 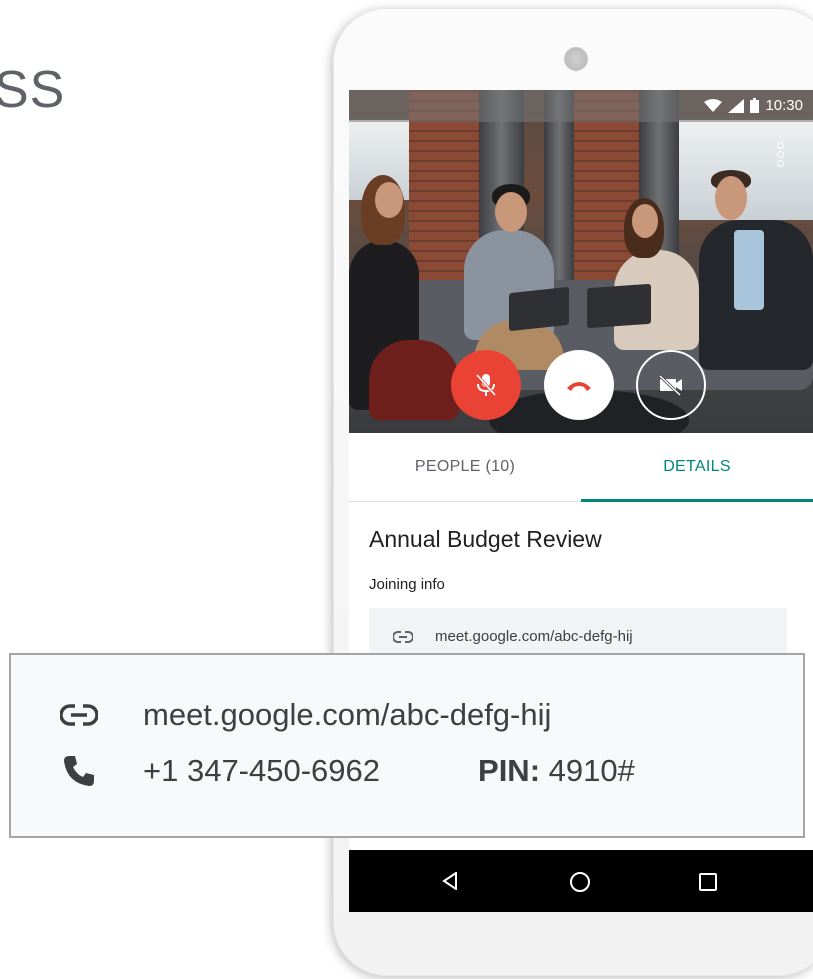 What do you see at coordinates (407, 584) in the screenshot?
I see `joining-info-label: Joining info` at bounding box center [407, 584].